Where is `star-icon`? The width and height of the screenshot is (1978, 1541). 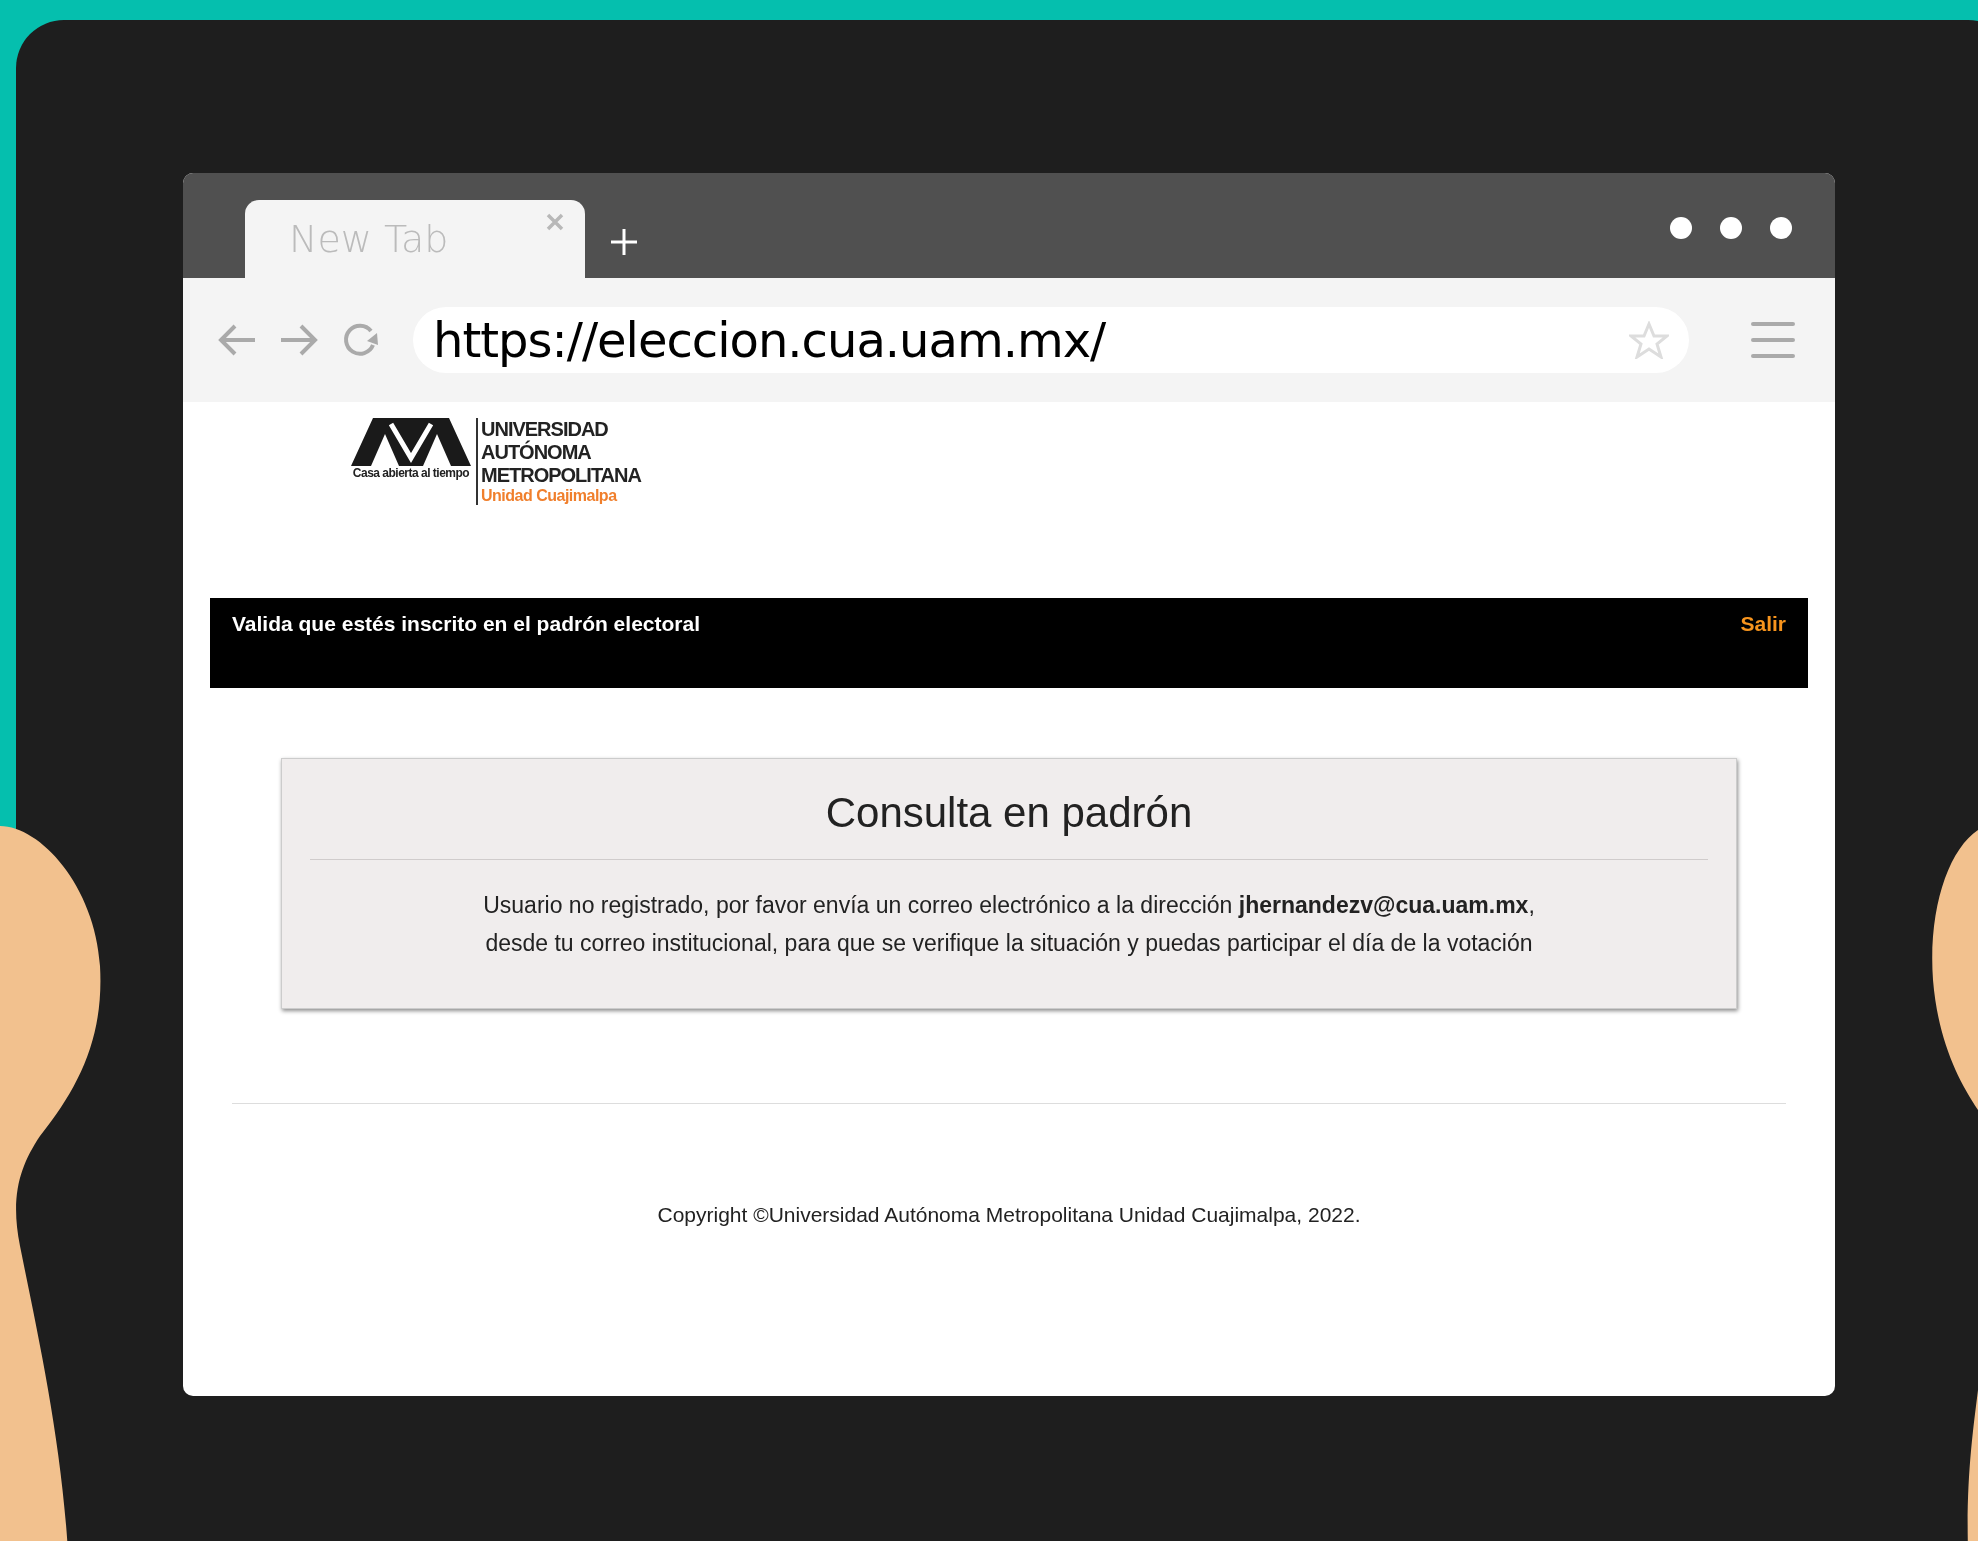 star-icon is located at coordinates (1649, 340).